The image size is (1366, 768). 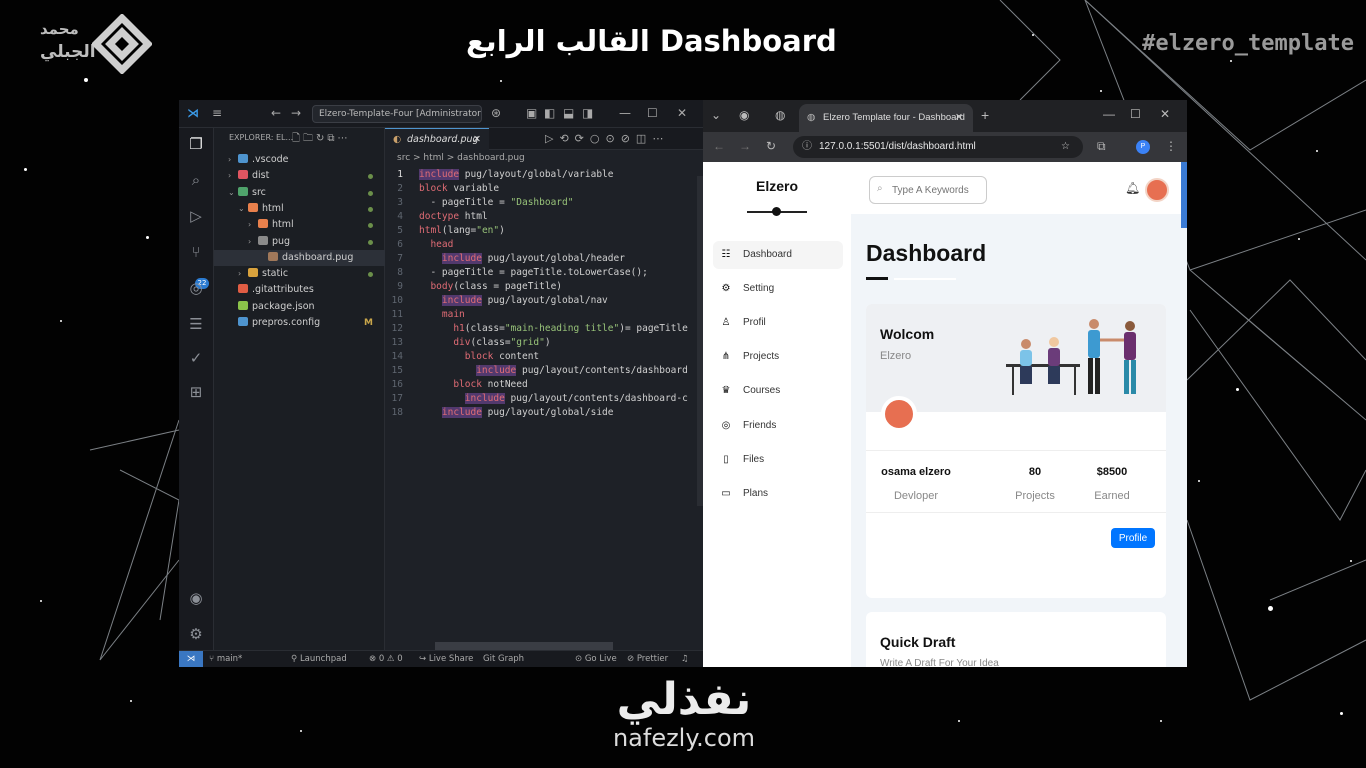 I want to click on explorer-icon: ❐, so click(x=196, y=144).